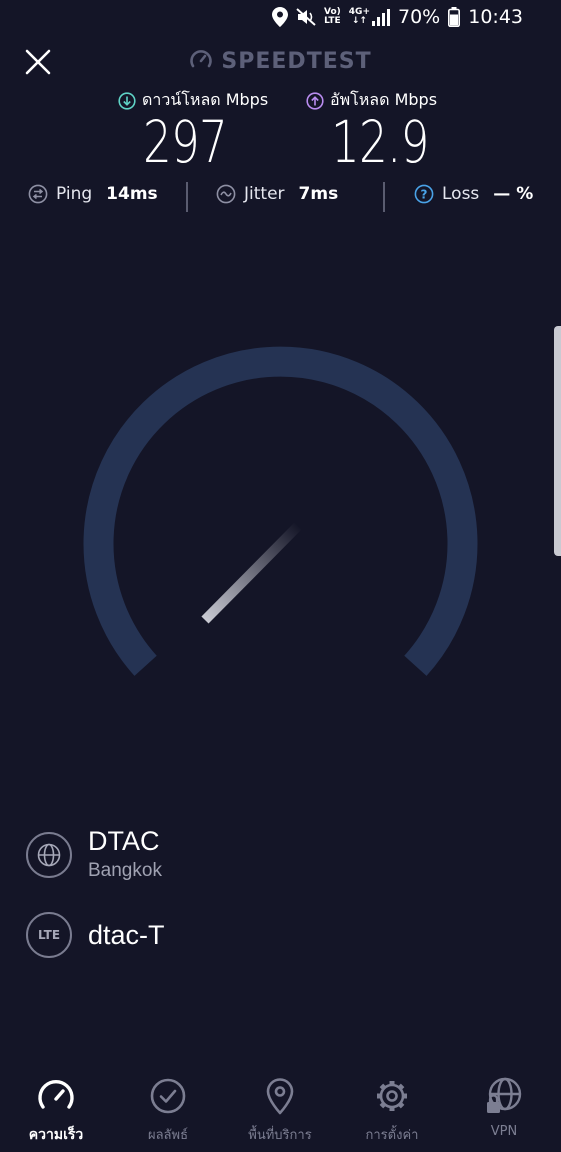  What do you see at coordinates (226, 194) in the screenshot?
I see `jitter-icon` at bounding box center [226, 194].